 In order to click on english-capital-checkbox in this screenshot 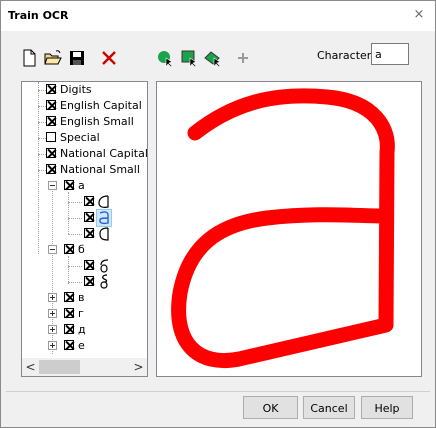, I will do `click(51, 105)`.